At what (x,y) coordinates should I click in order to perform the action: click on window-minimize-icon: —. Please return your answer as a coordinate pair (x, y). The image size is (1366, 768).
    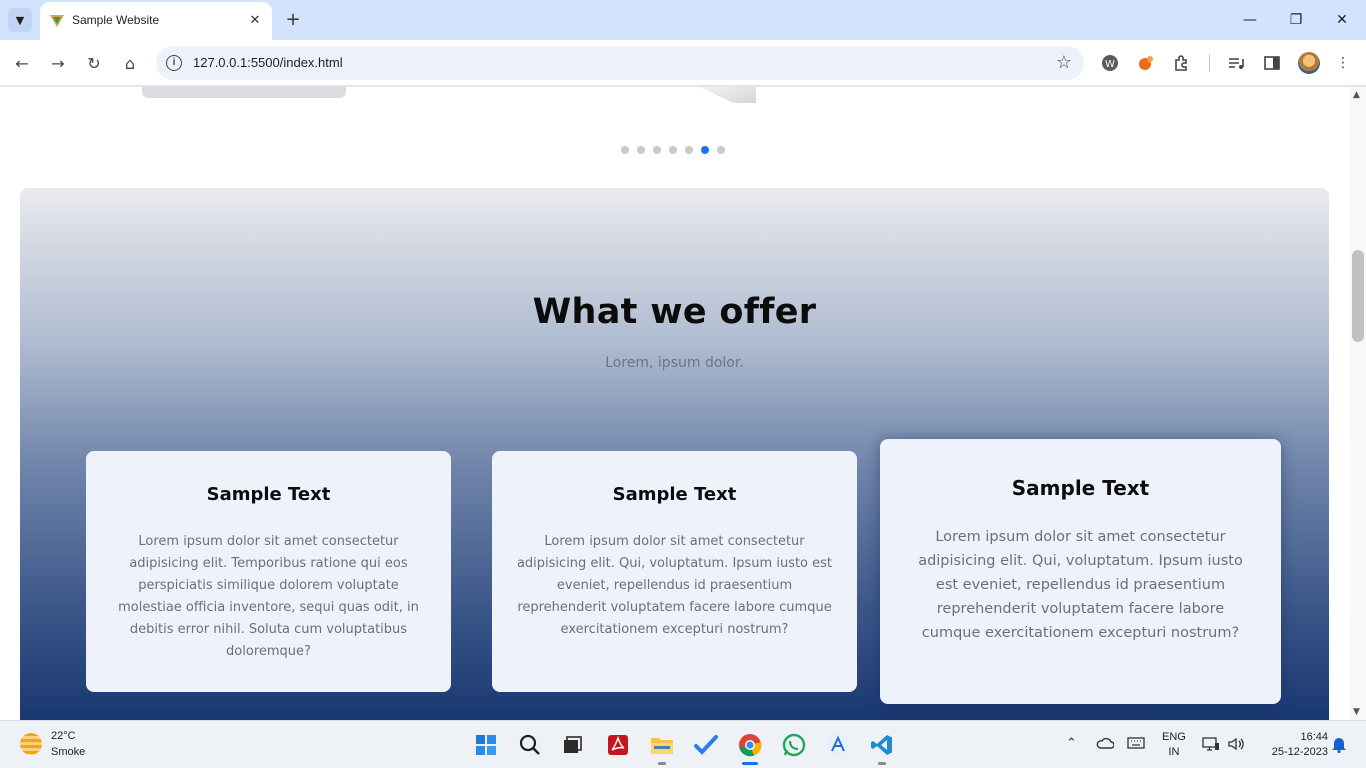
    Looking at the image, I should click on (1250, 20).